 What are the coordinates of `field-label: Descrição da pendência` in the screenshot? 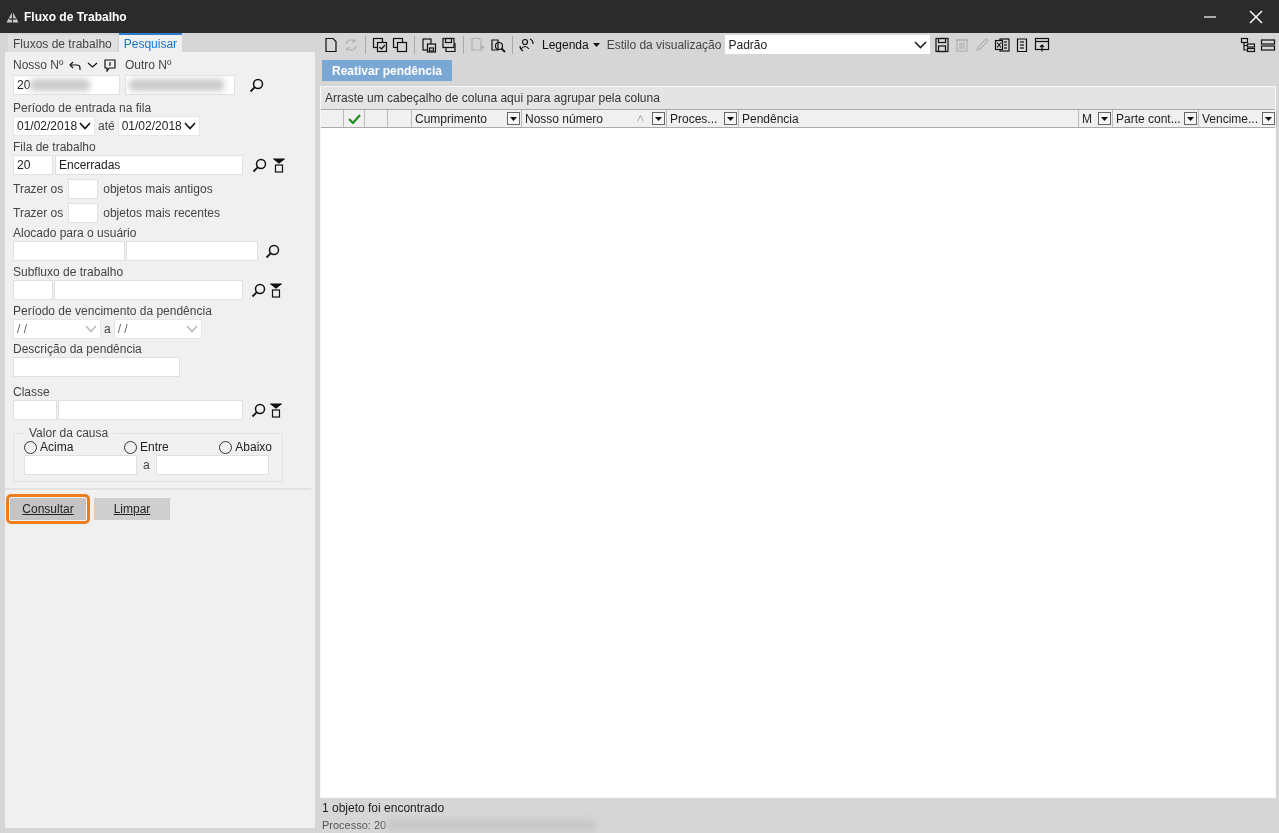 It's located at (78, 349).